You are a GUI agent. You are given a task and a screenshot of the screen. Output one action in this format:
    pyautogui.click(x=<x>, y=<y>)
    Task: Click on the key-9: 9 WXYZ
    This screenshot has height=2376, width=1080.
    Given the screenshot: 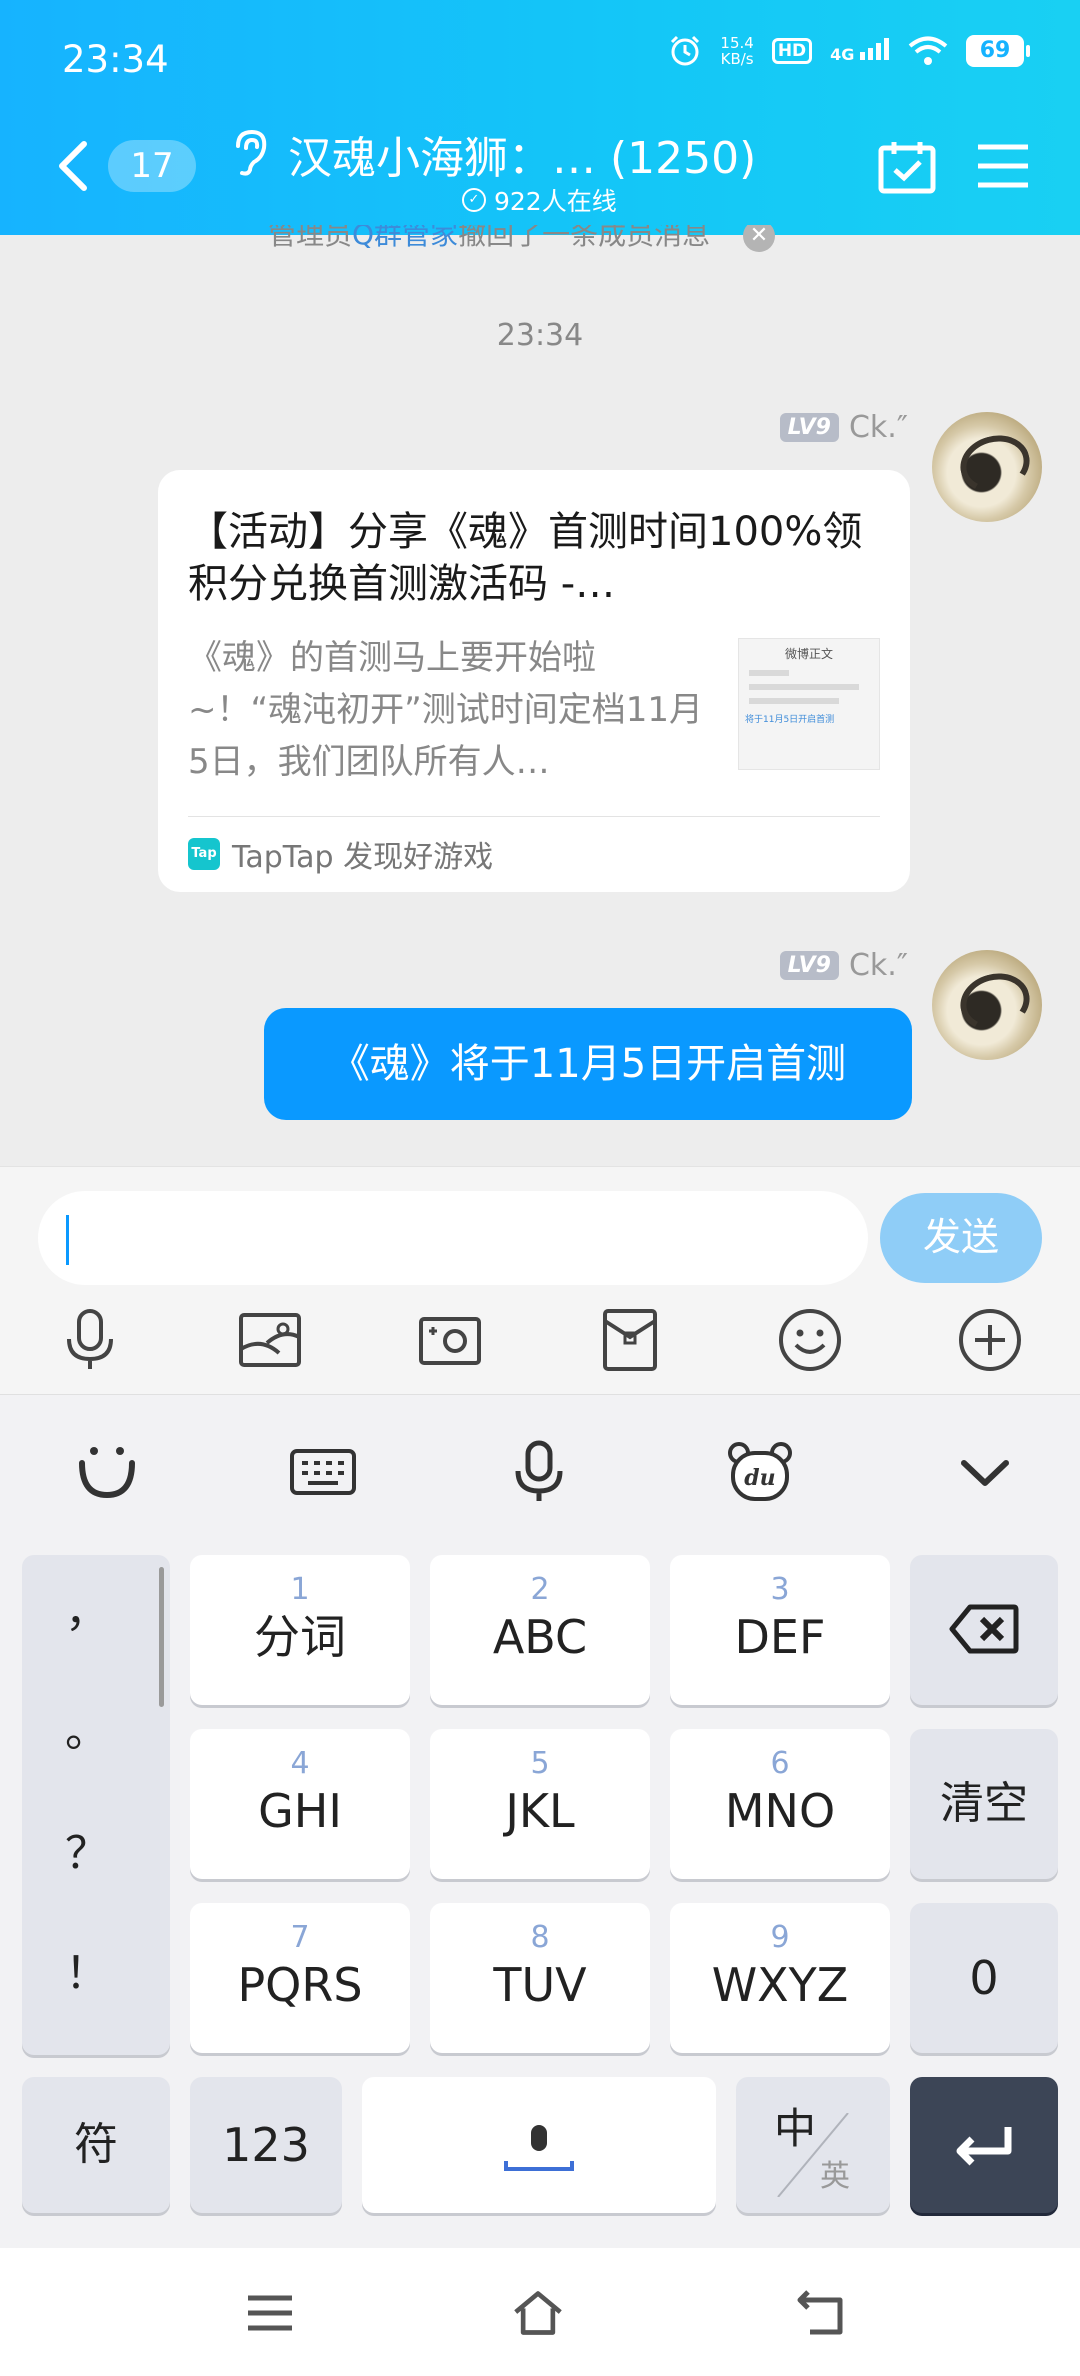 What is the action you would take?
    pyautogui.click(x=780, y=1978)
    